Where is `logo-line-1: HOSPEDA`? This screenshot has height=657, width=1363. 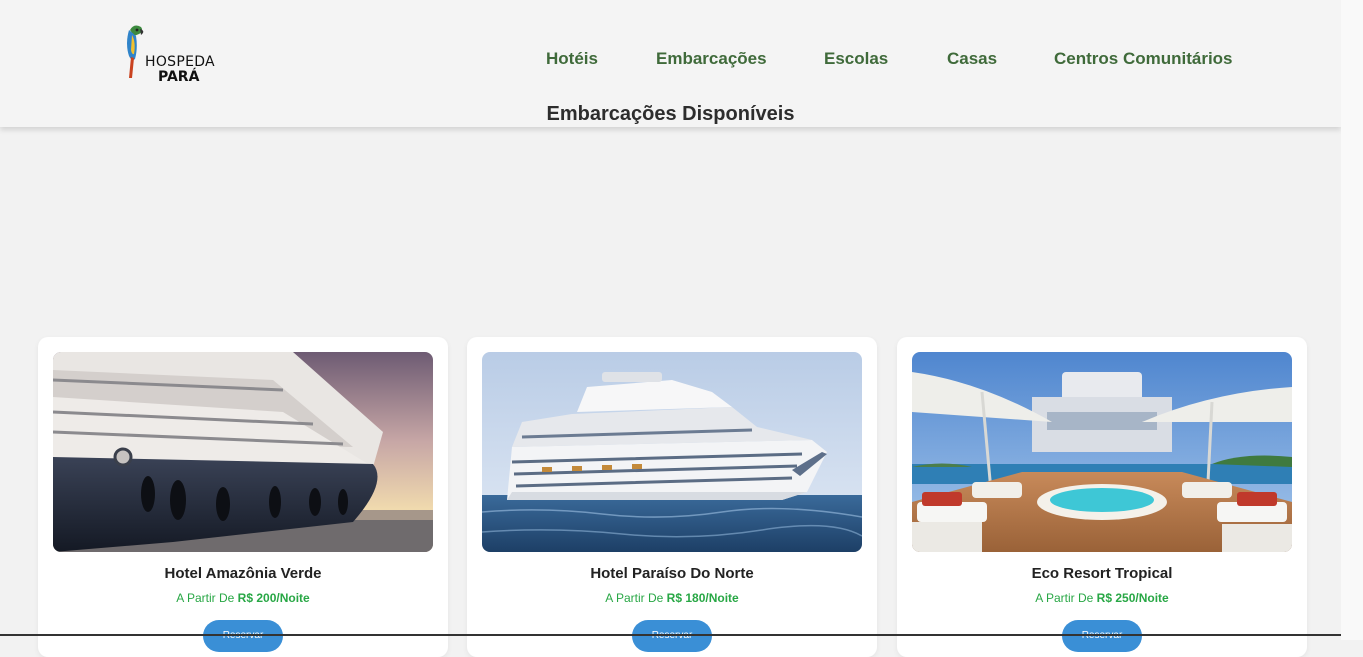 logo-line-1: HOSPEDA is located at coordinates (180, 62).